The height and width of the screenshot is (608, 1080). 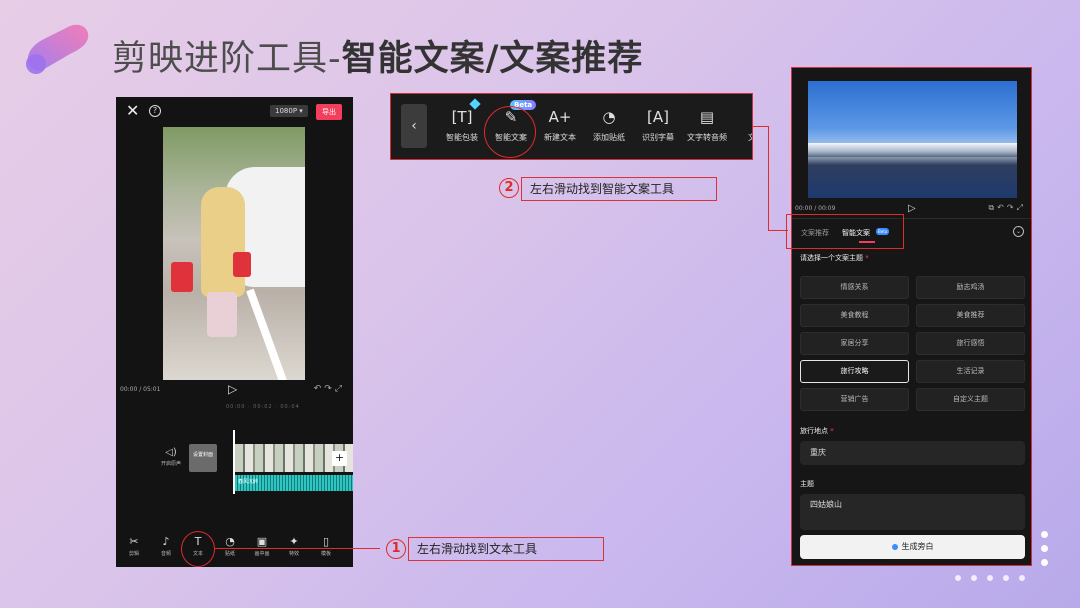 I want to click on tool-sticker: ◔ 贴纸, so click(x=230, y=546).